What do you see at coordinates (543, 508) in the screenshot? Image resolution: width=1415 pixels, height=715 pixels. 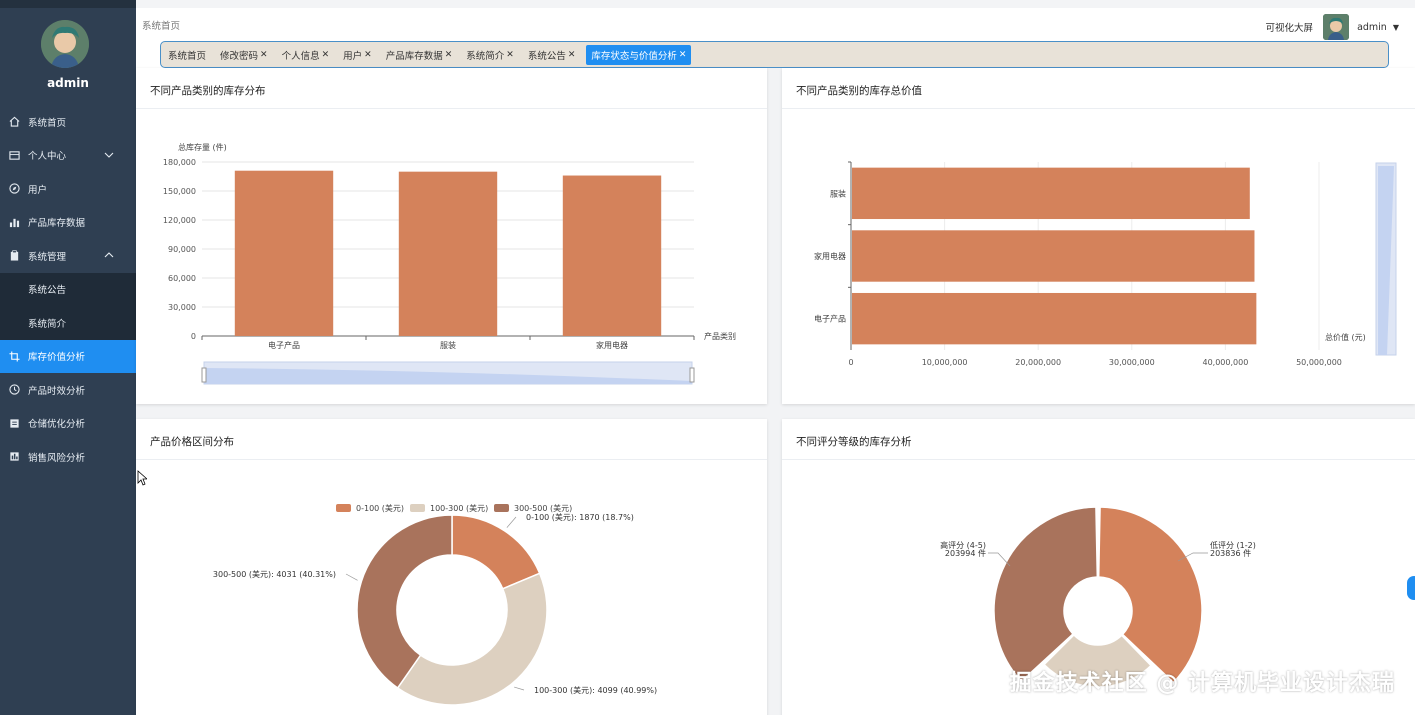 I see `legend-label: 300-500 (美元)` at bounding box center [543, 508].